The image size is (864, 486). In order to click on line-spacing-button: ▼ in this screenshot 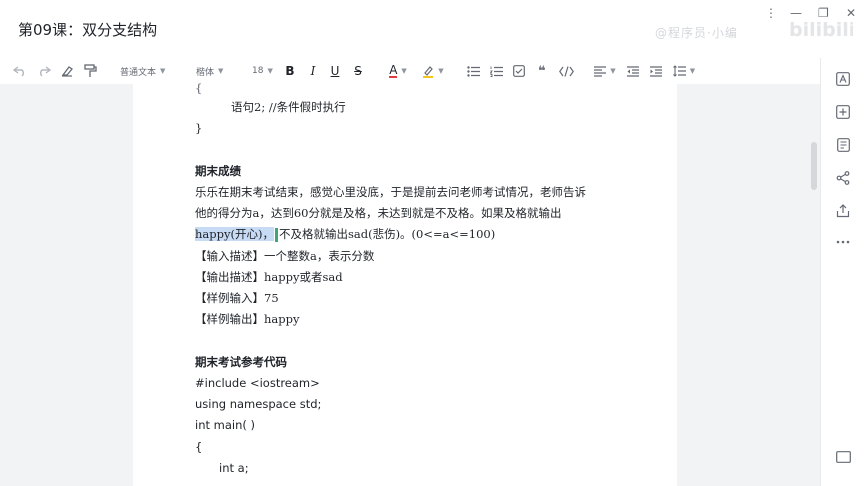, I will do `click(684, 71)`.